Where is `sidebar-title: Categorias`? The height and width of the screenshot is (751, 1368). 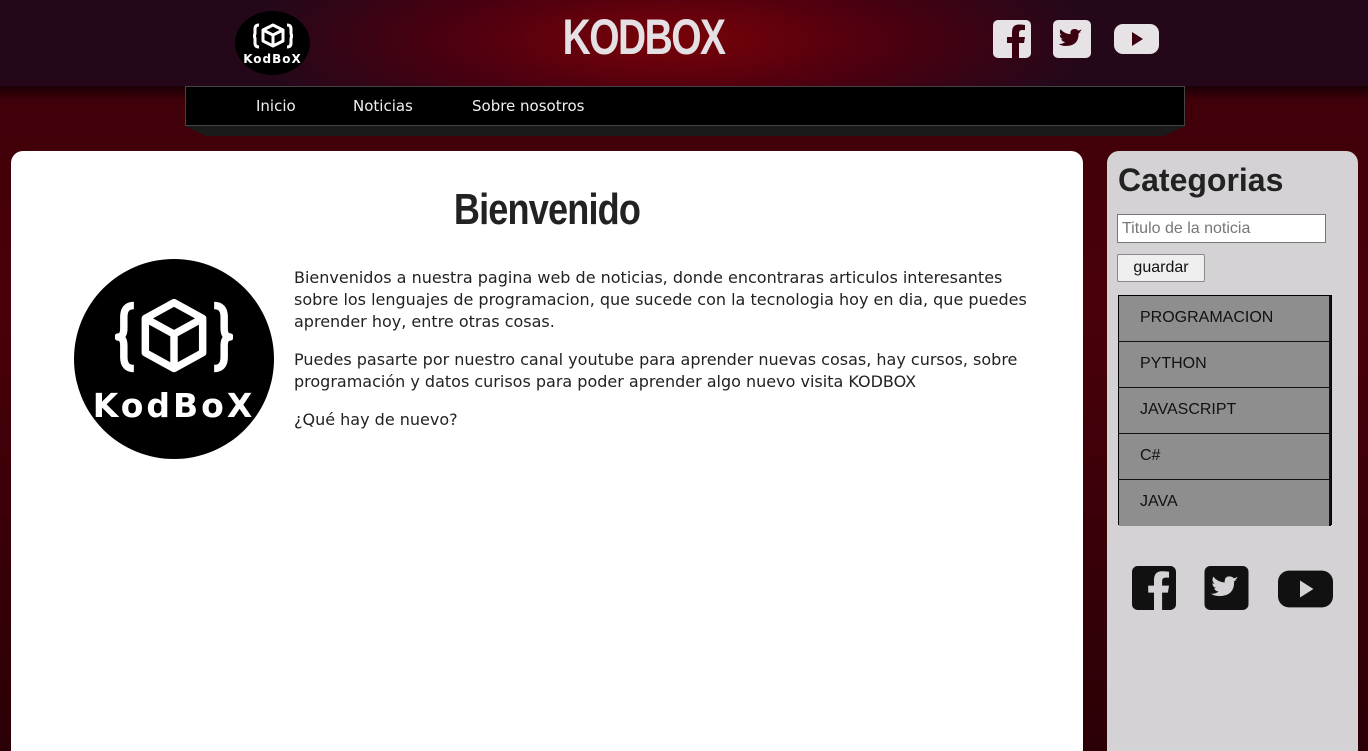
sidebar-title: Categorias is located at coordinates (1201, 180).